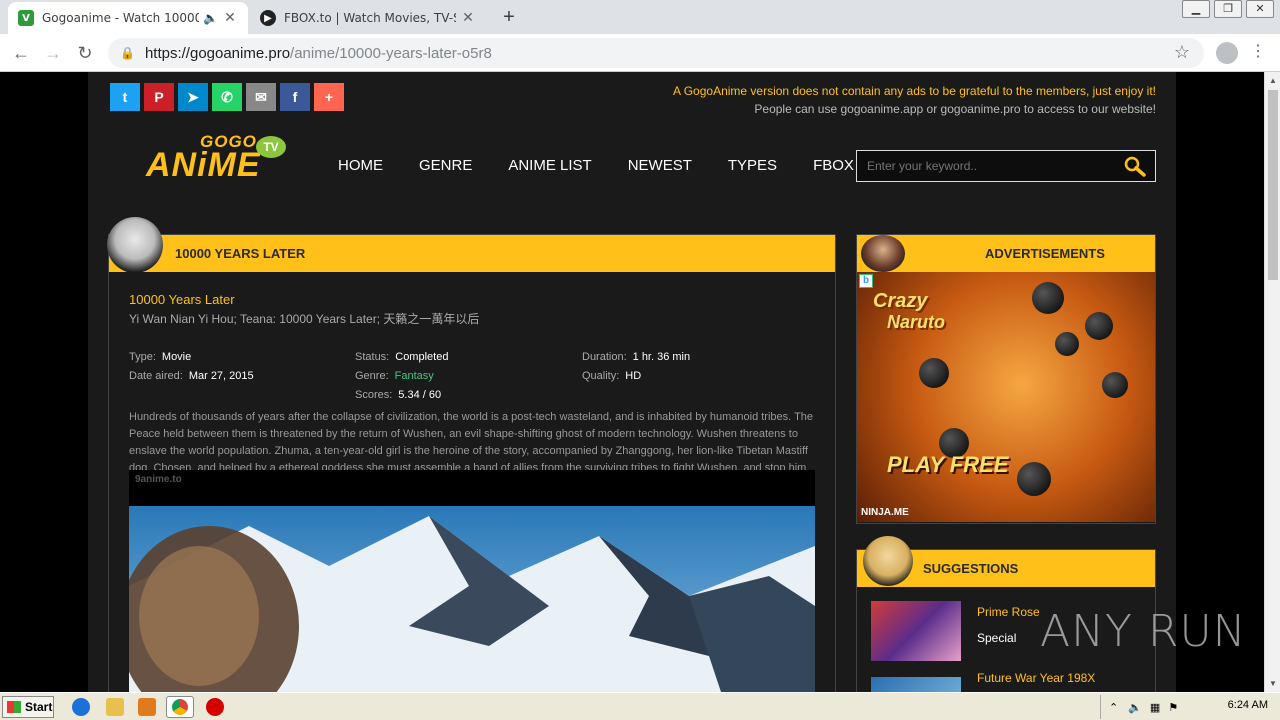  Describe the element at coordinates (1247, 705) in the screenshot. I see `taskbar-clock: 6:24 AM` at that location.